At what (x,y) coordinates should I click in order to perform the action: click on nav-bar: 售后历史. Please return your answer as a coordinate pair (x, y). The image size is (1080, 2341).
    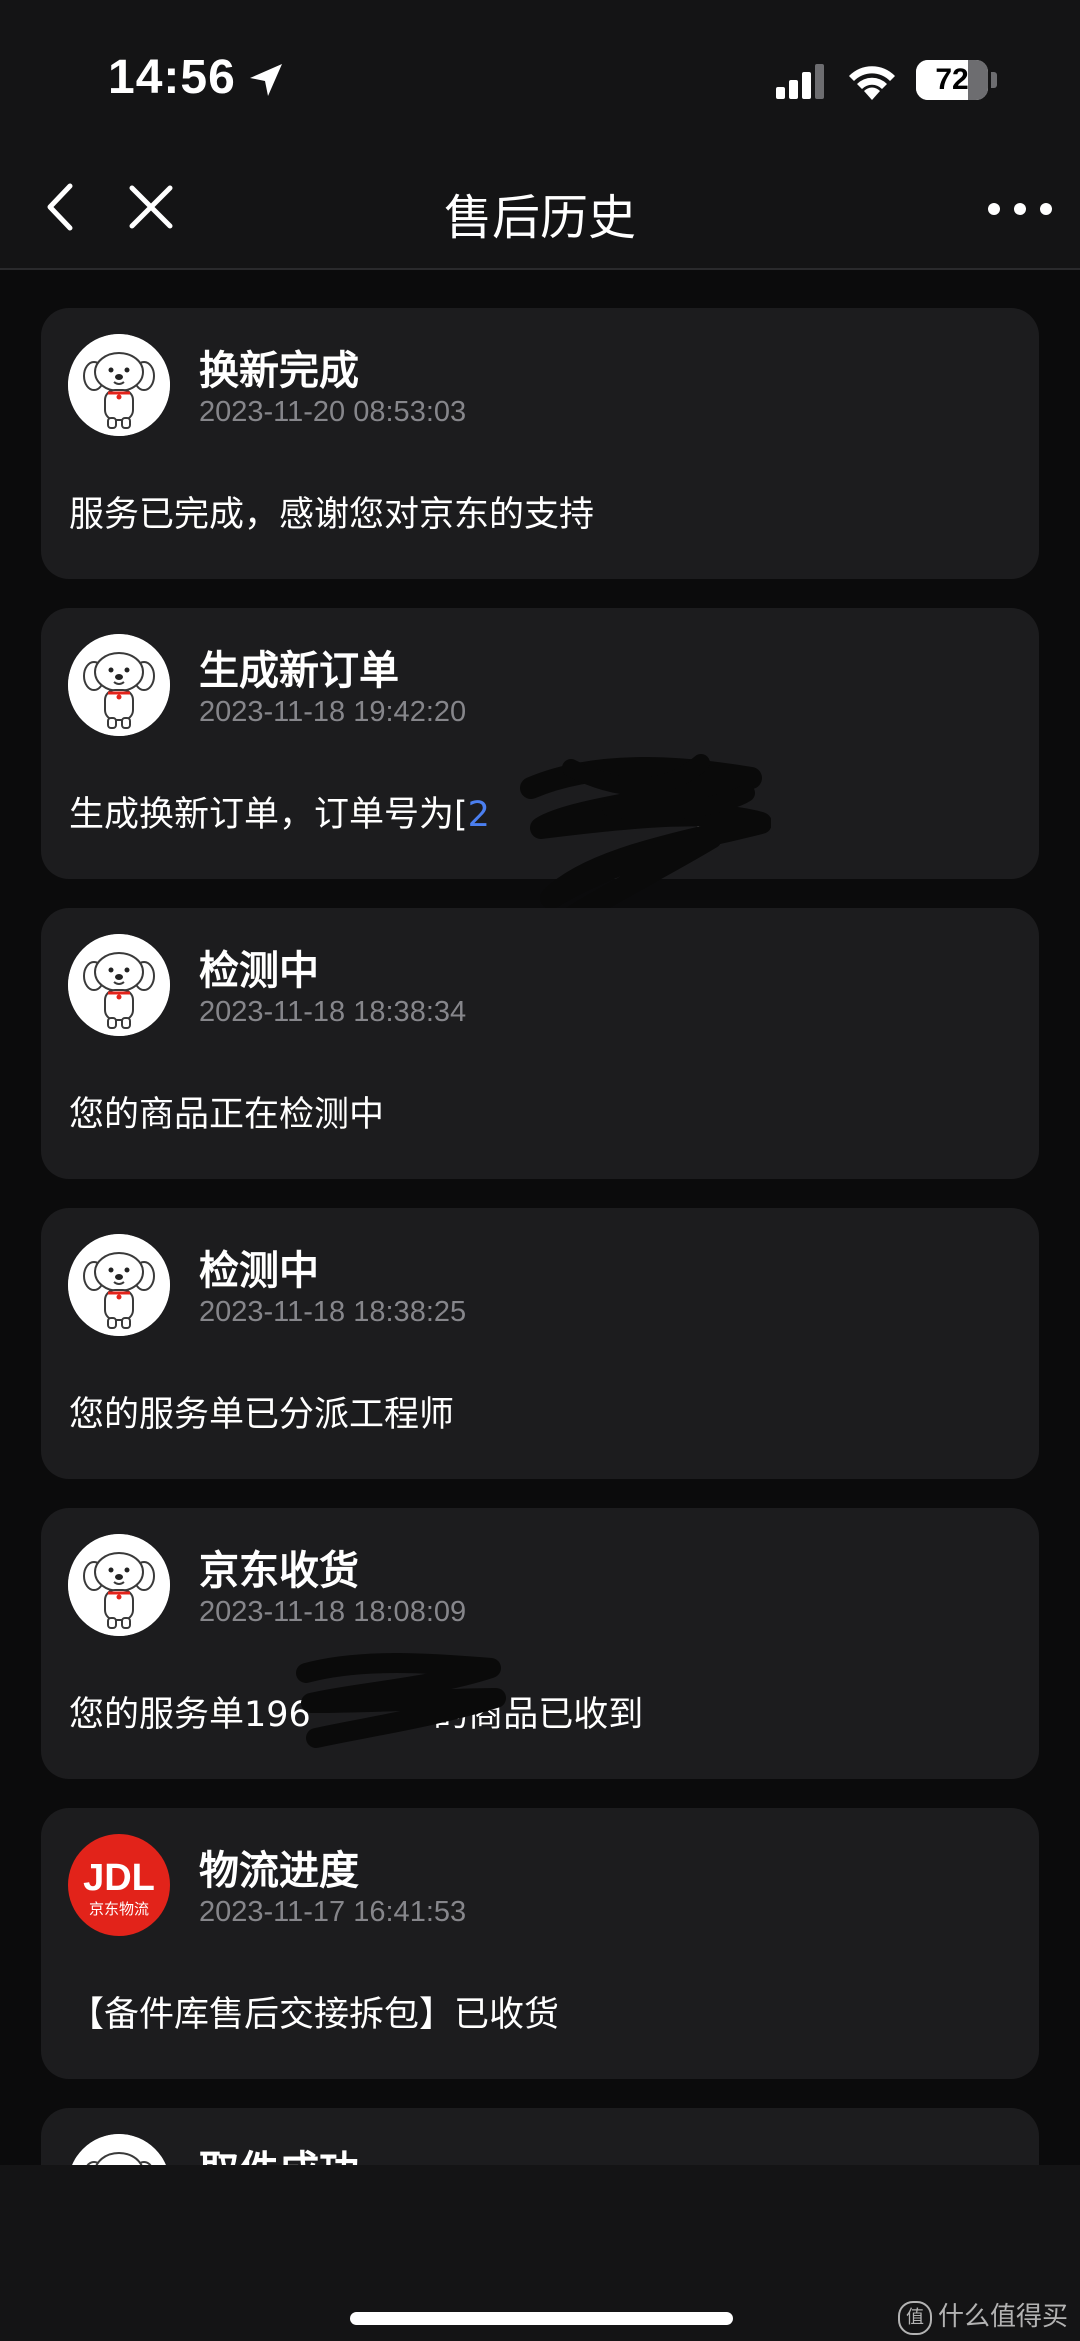
    Looking at the image, I should click on (540, 210).